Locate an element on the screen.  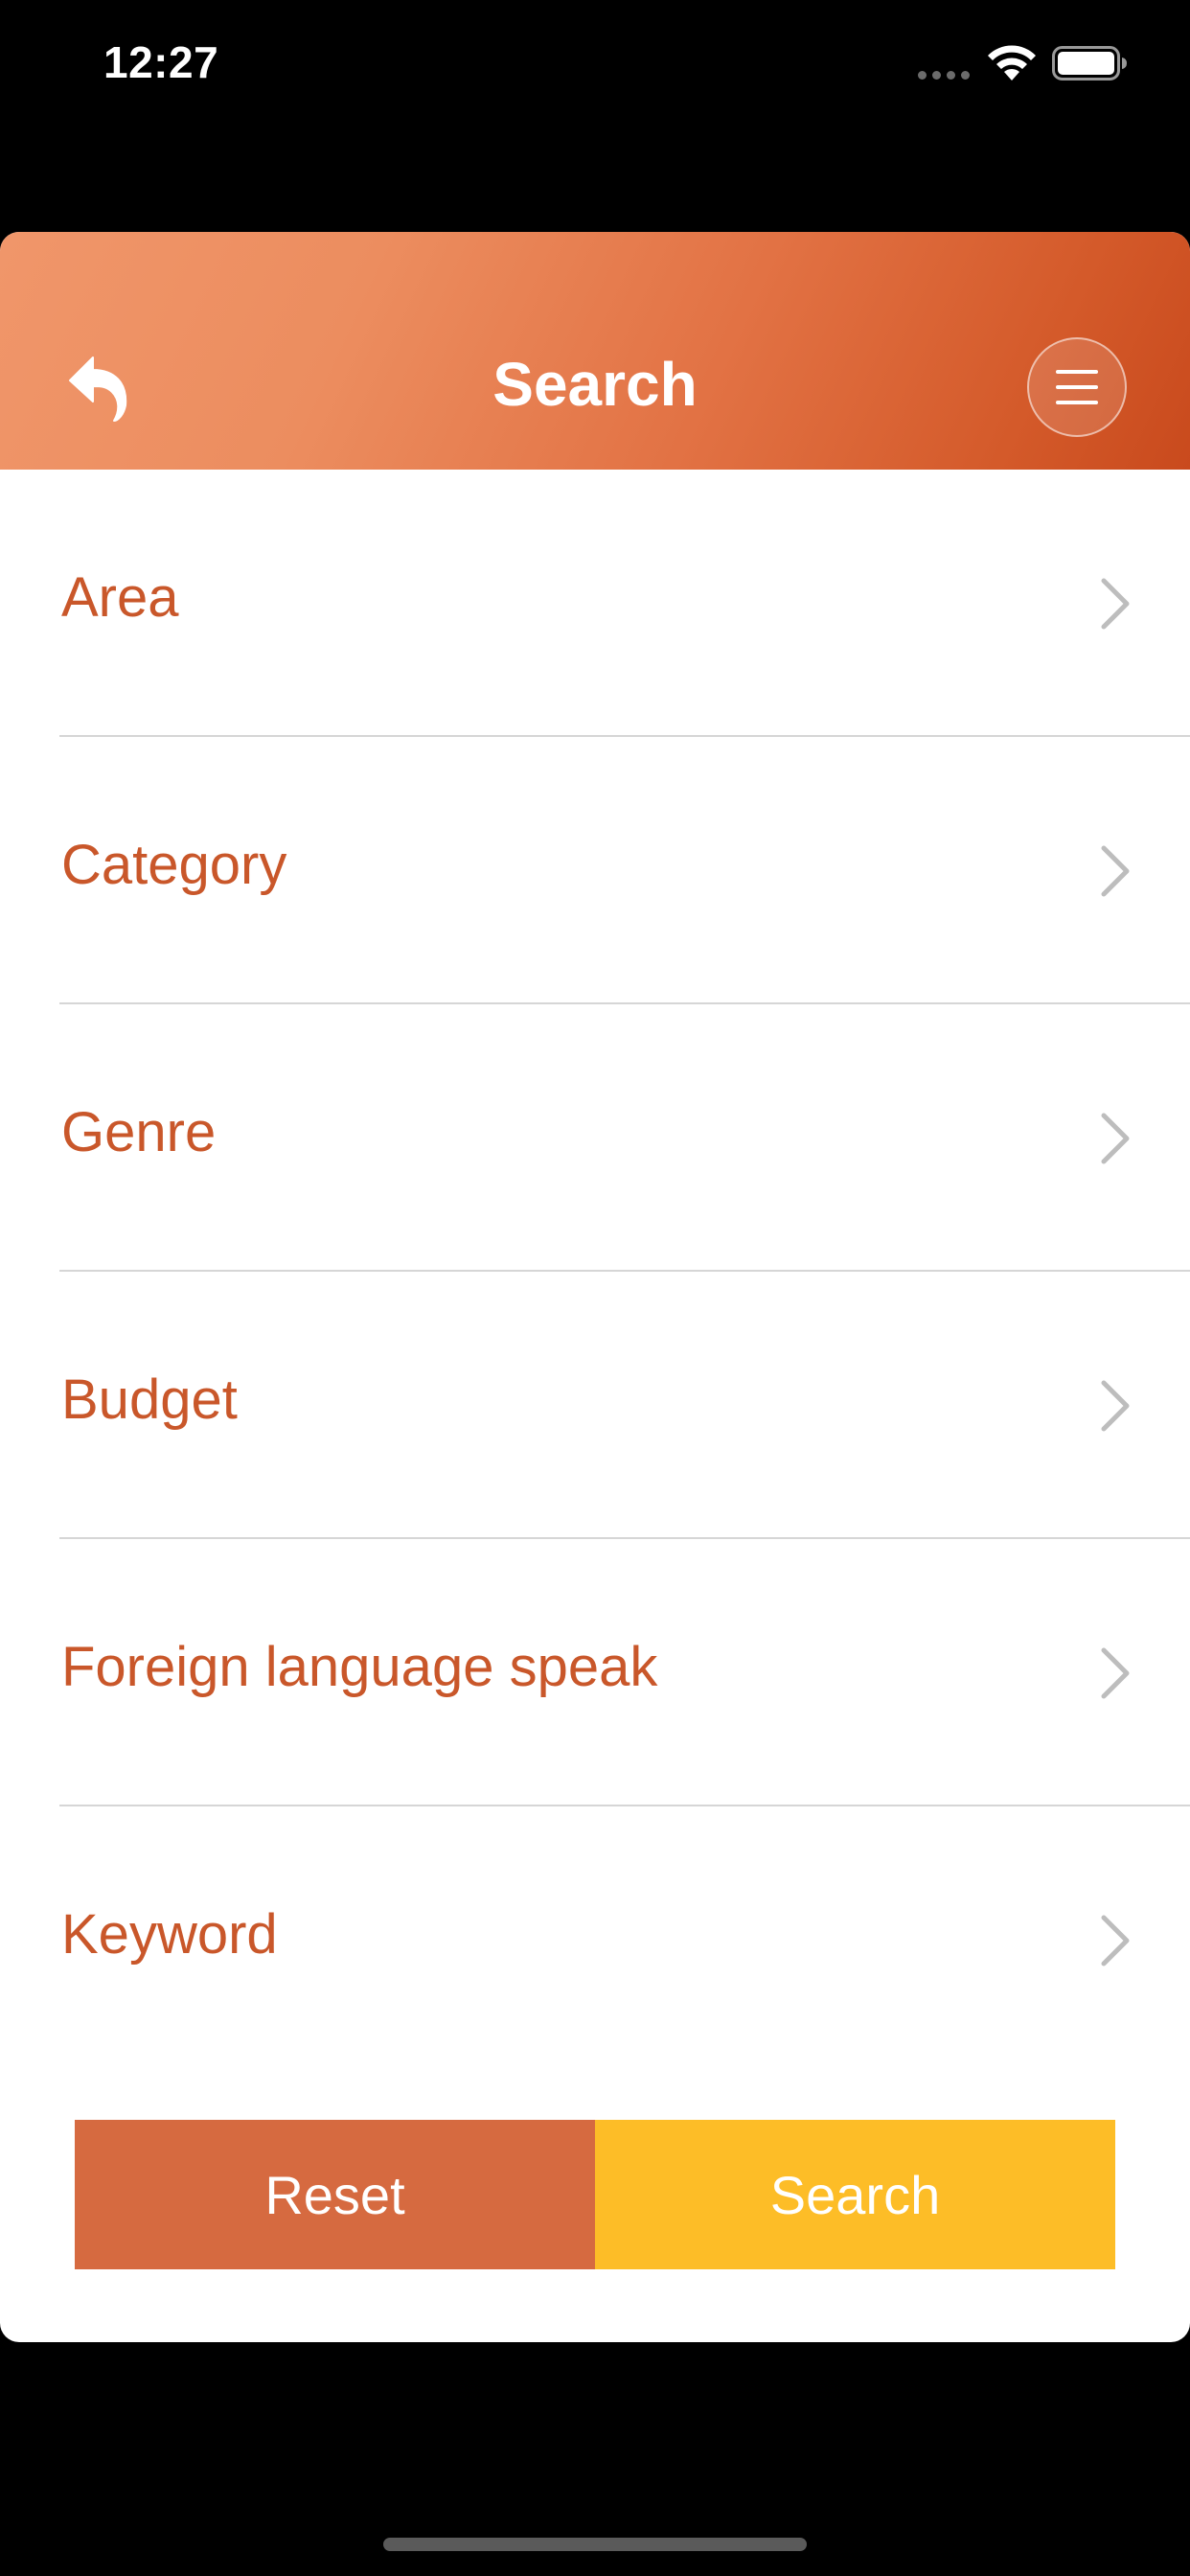
reset-button: Reset is located at coordinates (335, 2194).